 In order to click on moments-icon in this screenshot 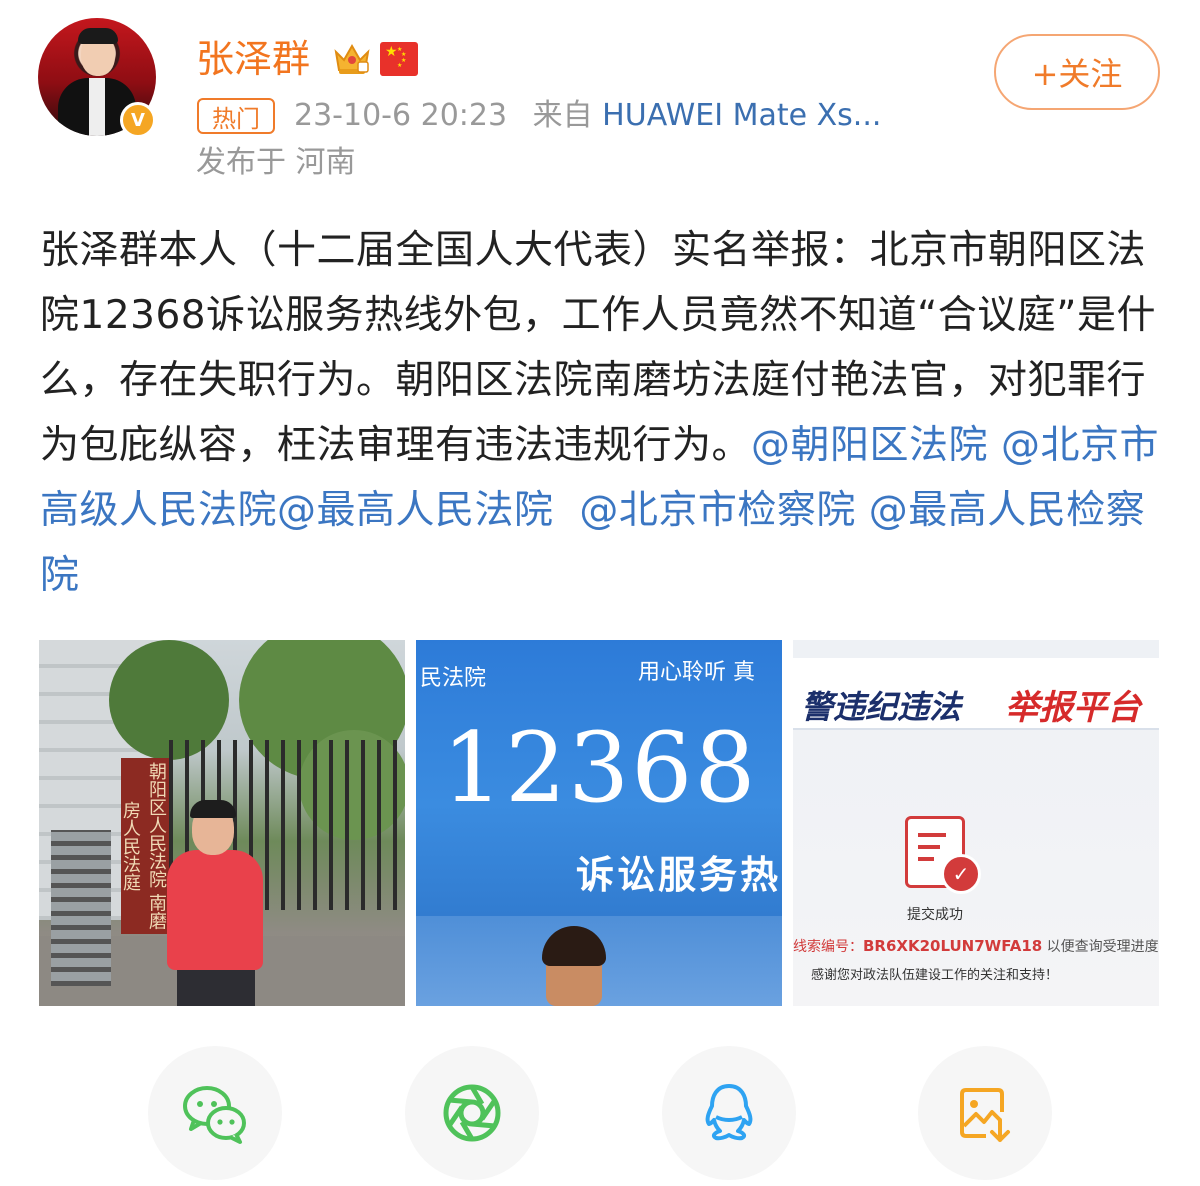, I will do `click(472, 1113)`.